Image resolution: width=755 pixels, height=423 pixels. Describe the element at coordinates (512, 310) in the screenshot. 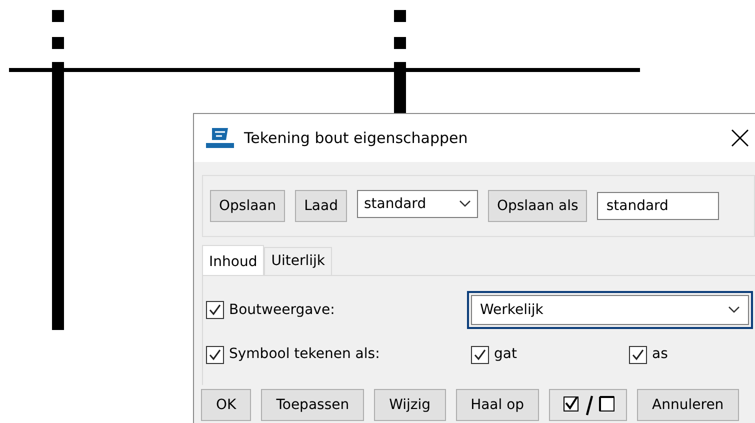

I see `dropdown-value: Werkelijk` at that location.